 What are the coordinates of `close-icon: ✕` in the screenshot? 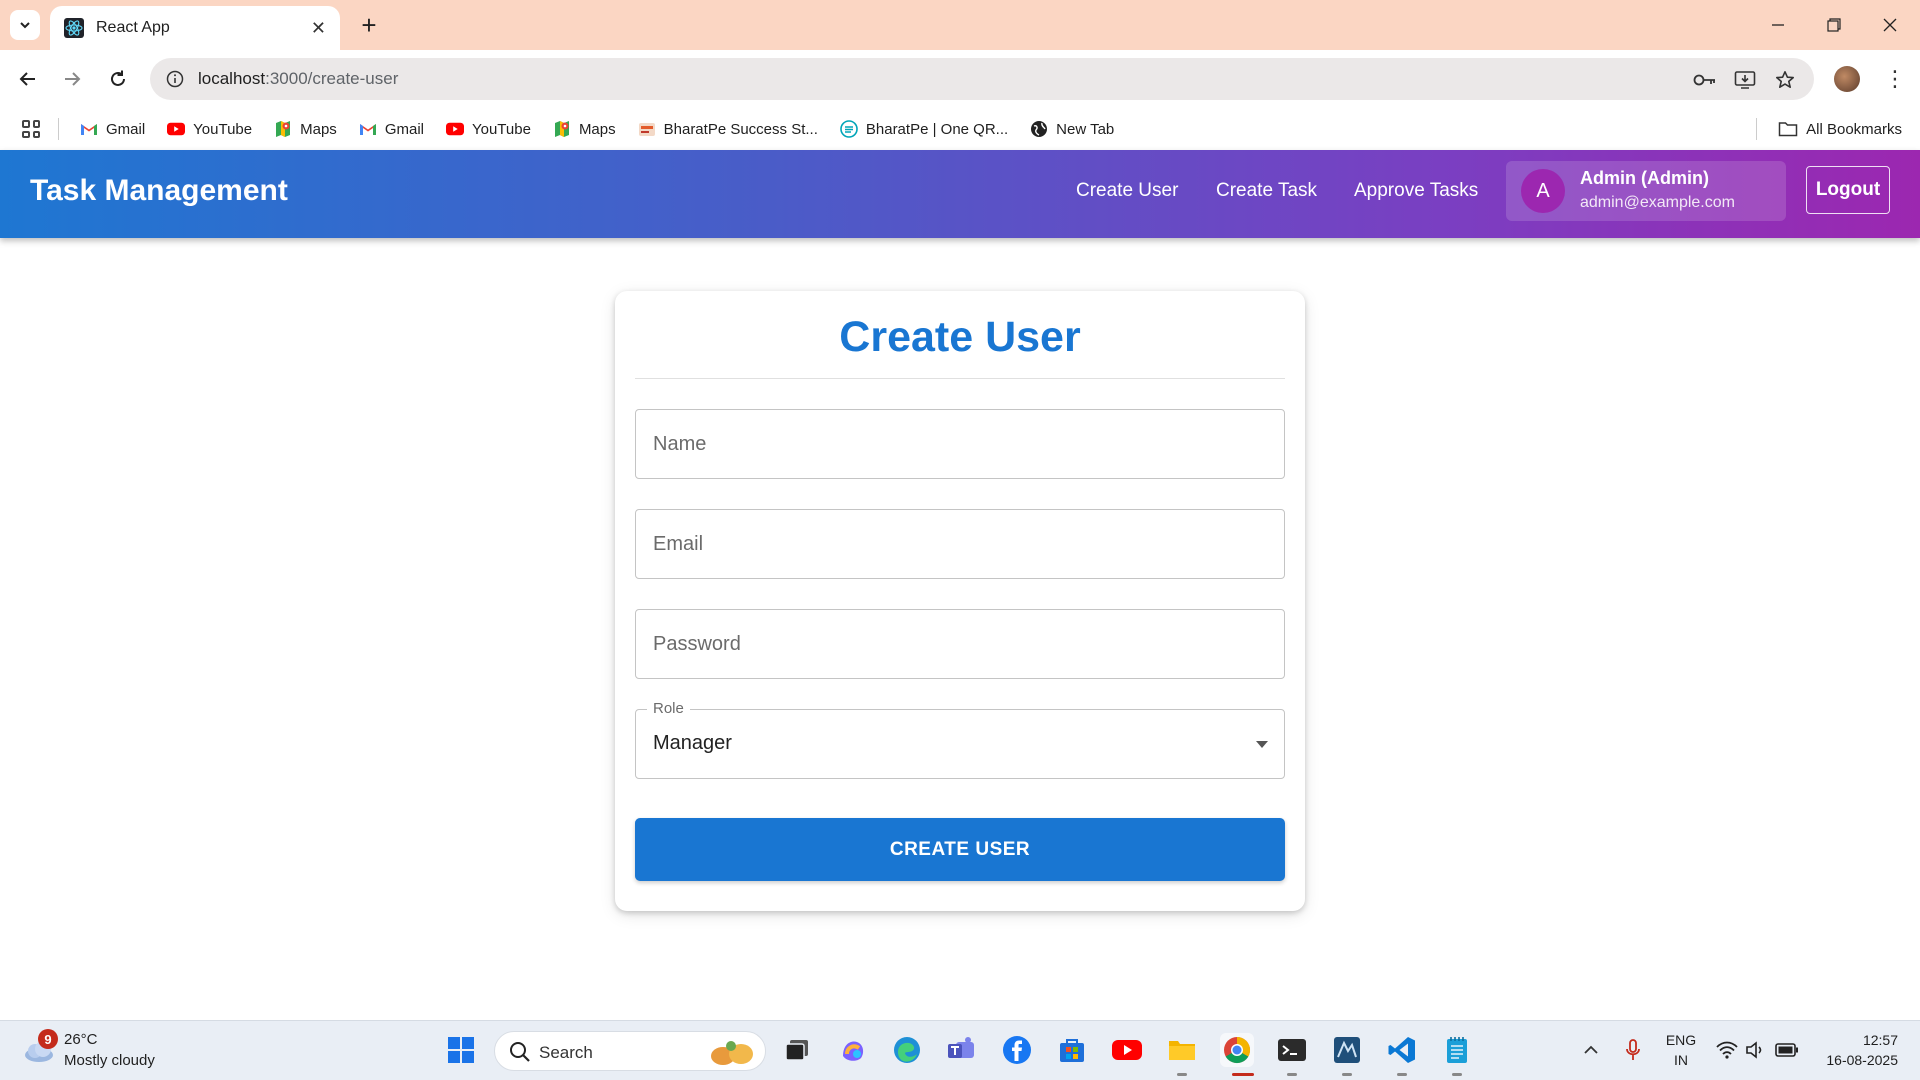 It's located at (318, 28).